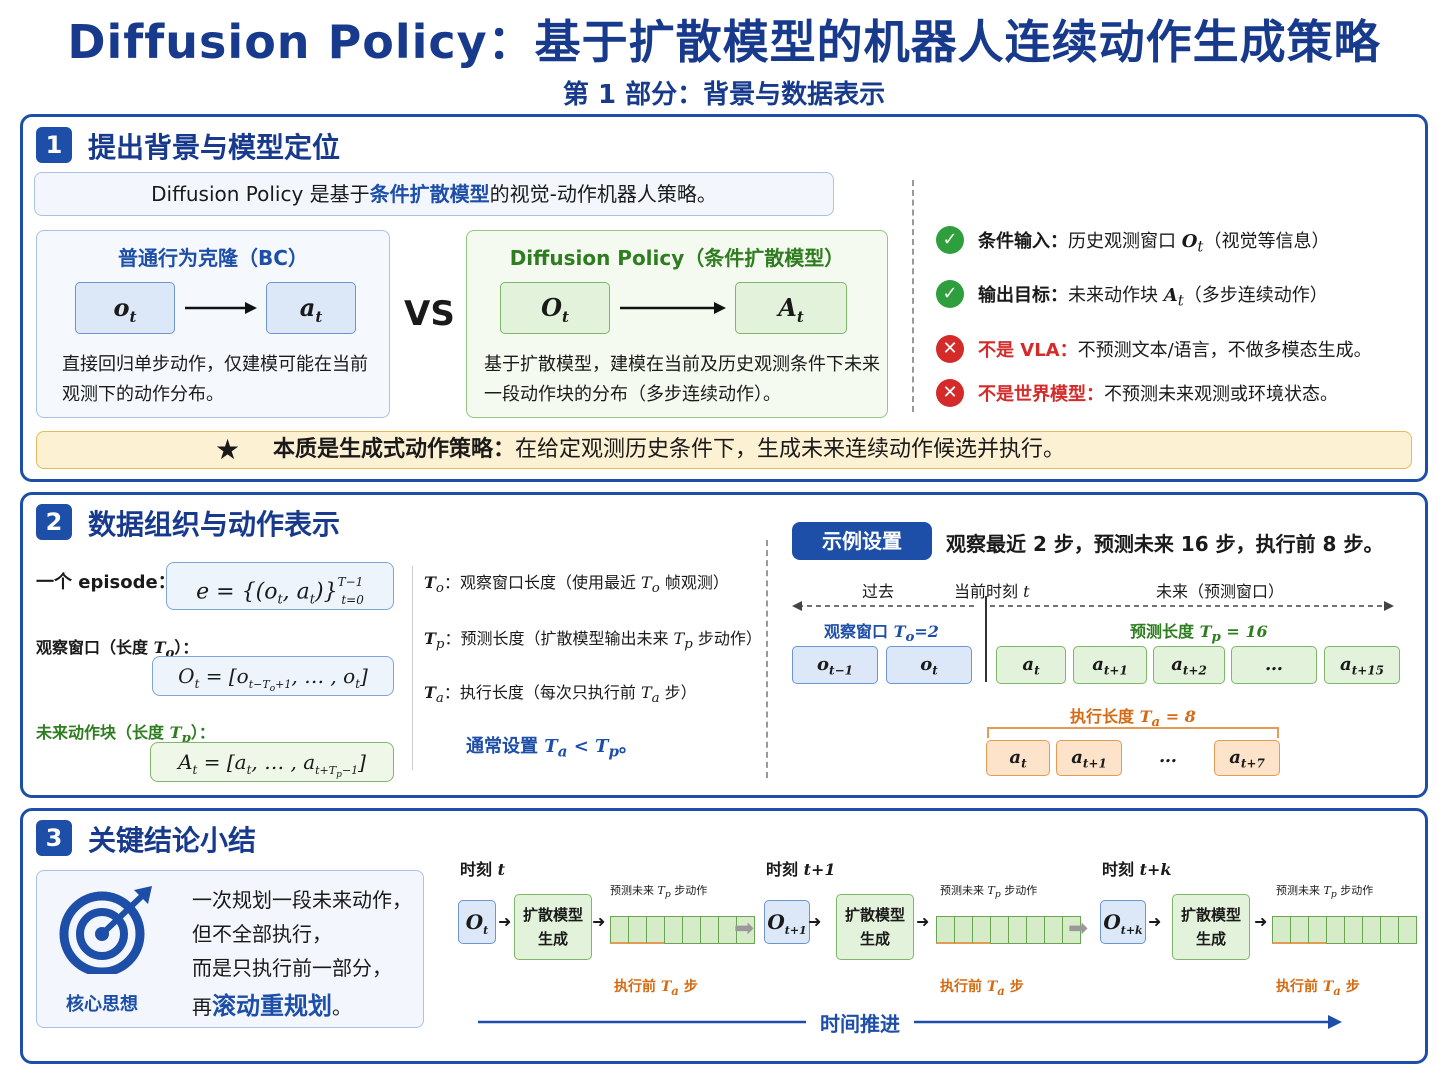 The image size is (1448, 1086). I want to click on target-icon, so click(105, 930).